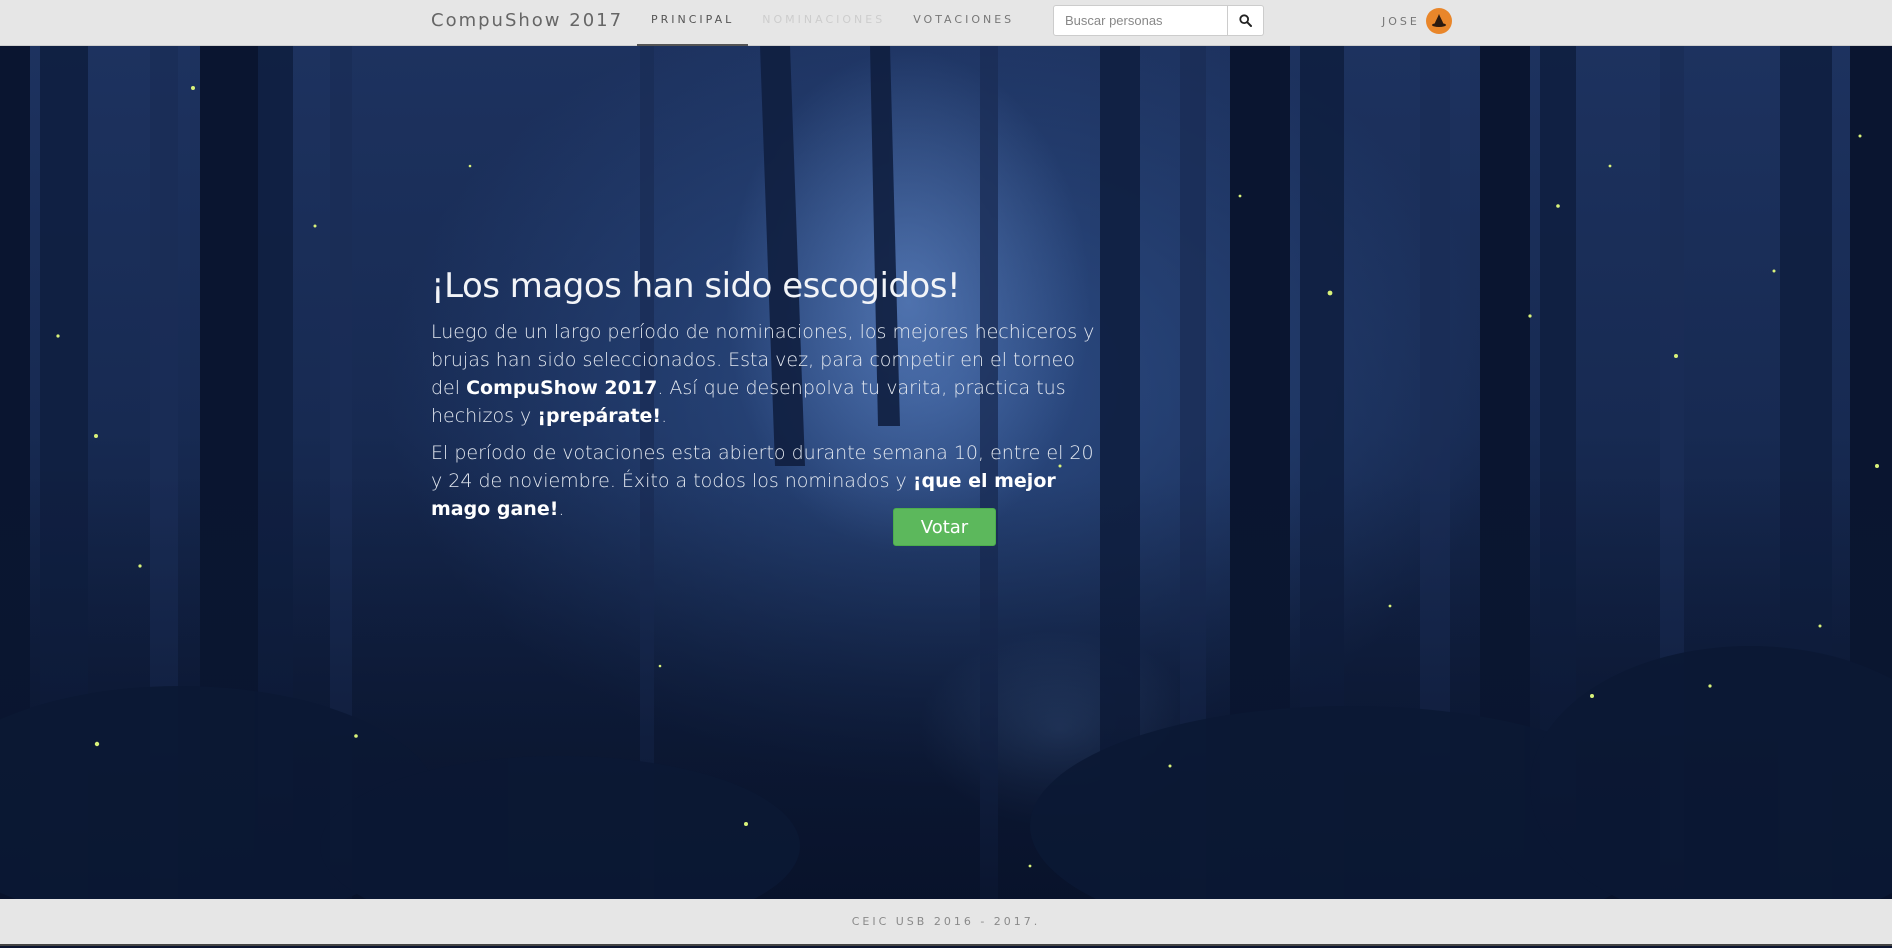  What do you see at coordinates (1140, 20) in the screenshot?
I see `search-input` at bounding box center [1140, 20].